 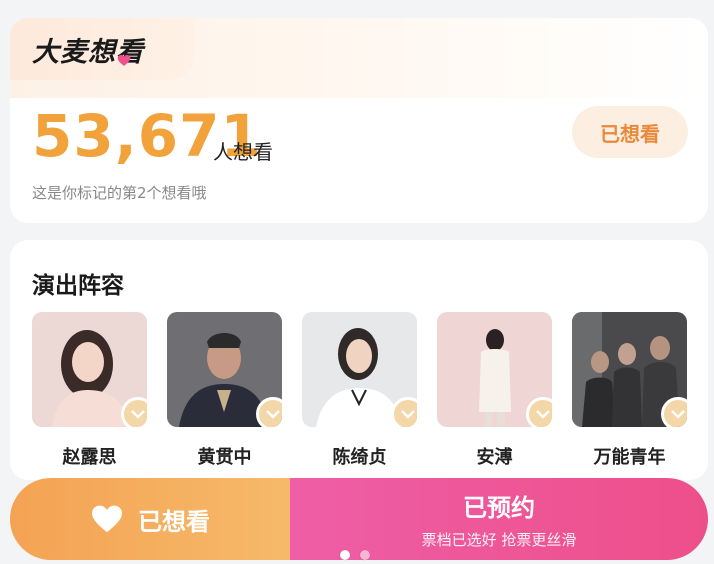 I want to click on cast-member: 安溥, so click(x=494, y=390).